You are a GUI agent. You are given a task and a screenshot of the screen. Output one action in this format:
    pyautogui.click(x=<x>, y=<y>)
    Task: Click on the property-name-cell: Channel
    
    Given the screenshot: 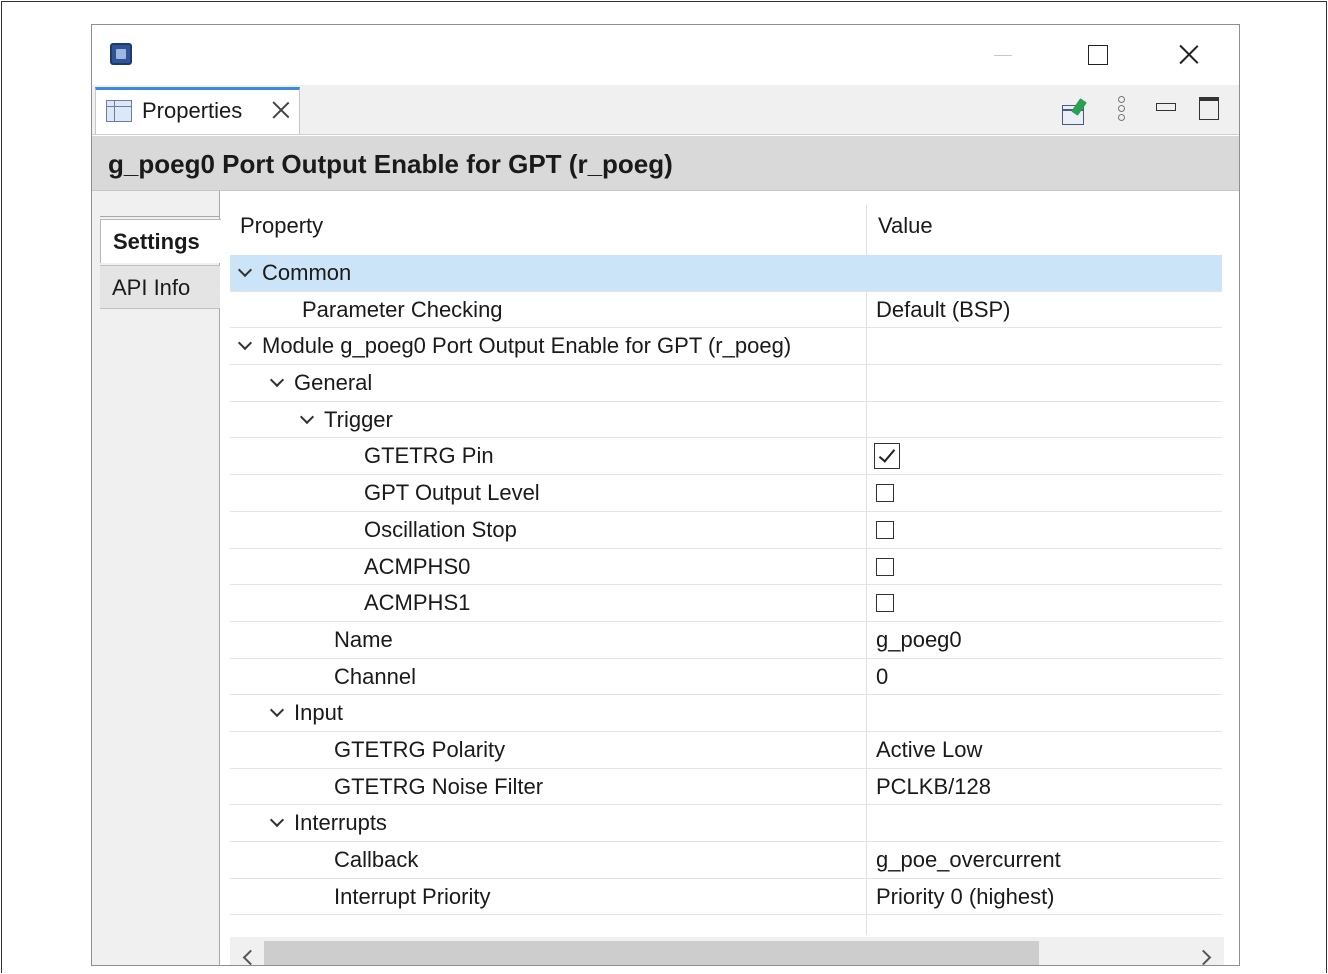 What is the action you would take?
    pyautogui.click(x=375, y=677)
    